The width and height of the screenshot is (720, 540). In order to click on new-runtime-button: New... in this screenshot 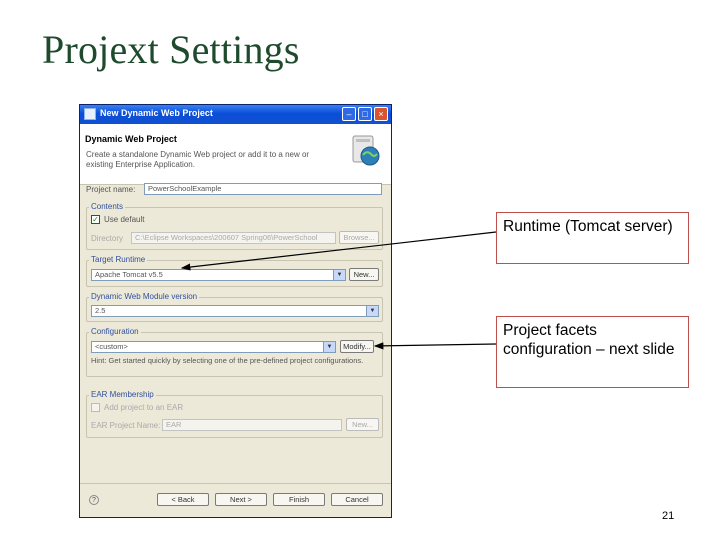, I will do `click(364, 274)`.